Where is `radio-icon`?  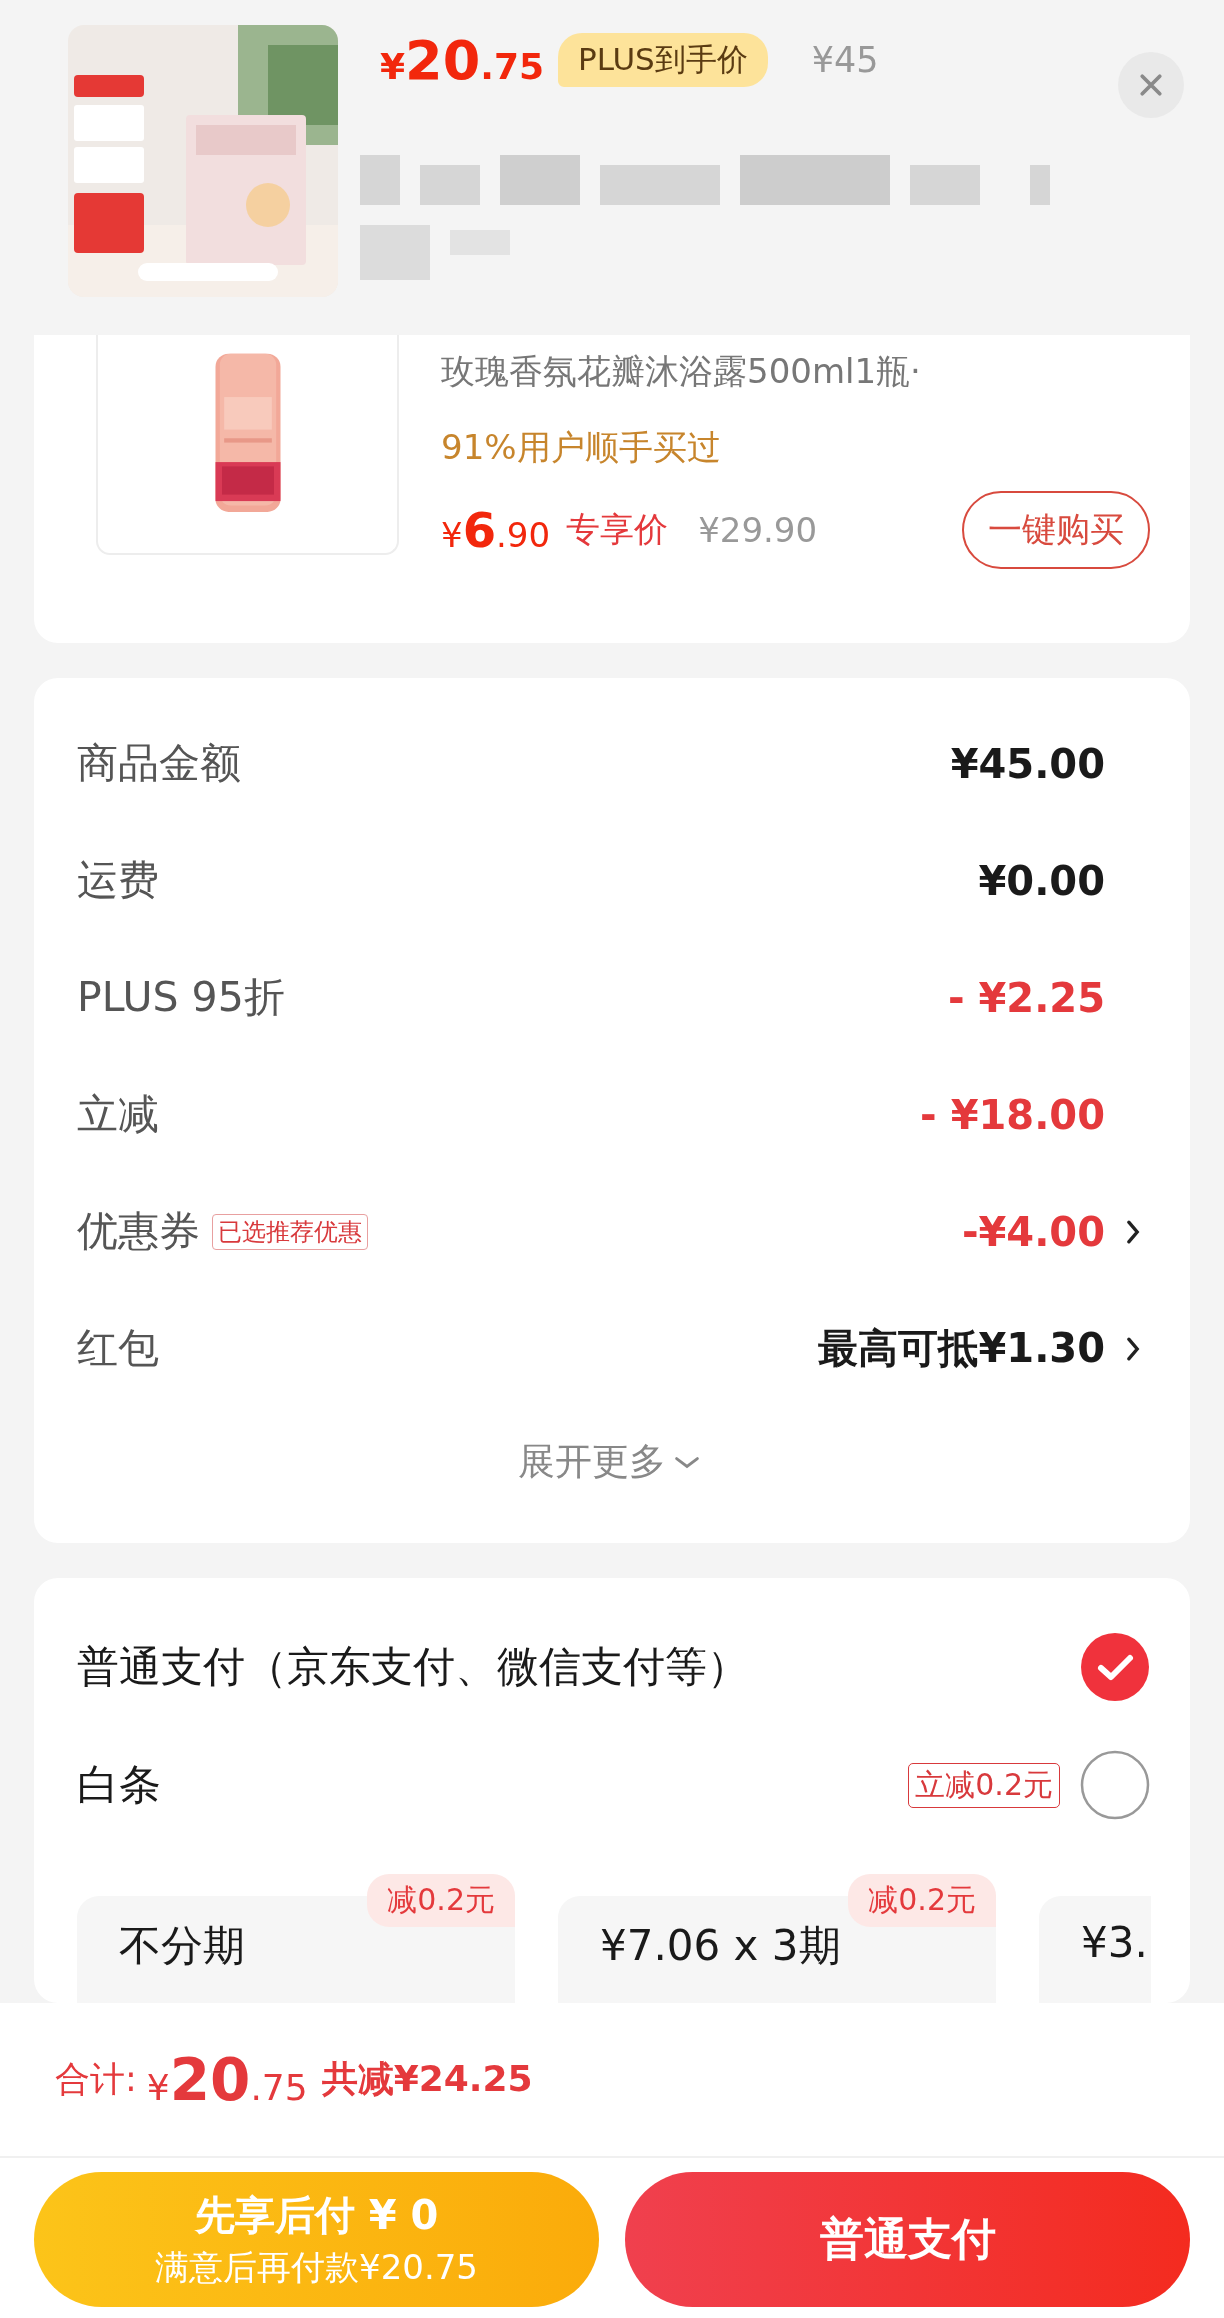 radio-icon is located at coordinates (1115, 1785).